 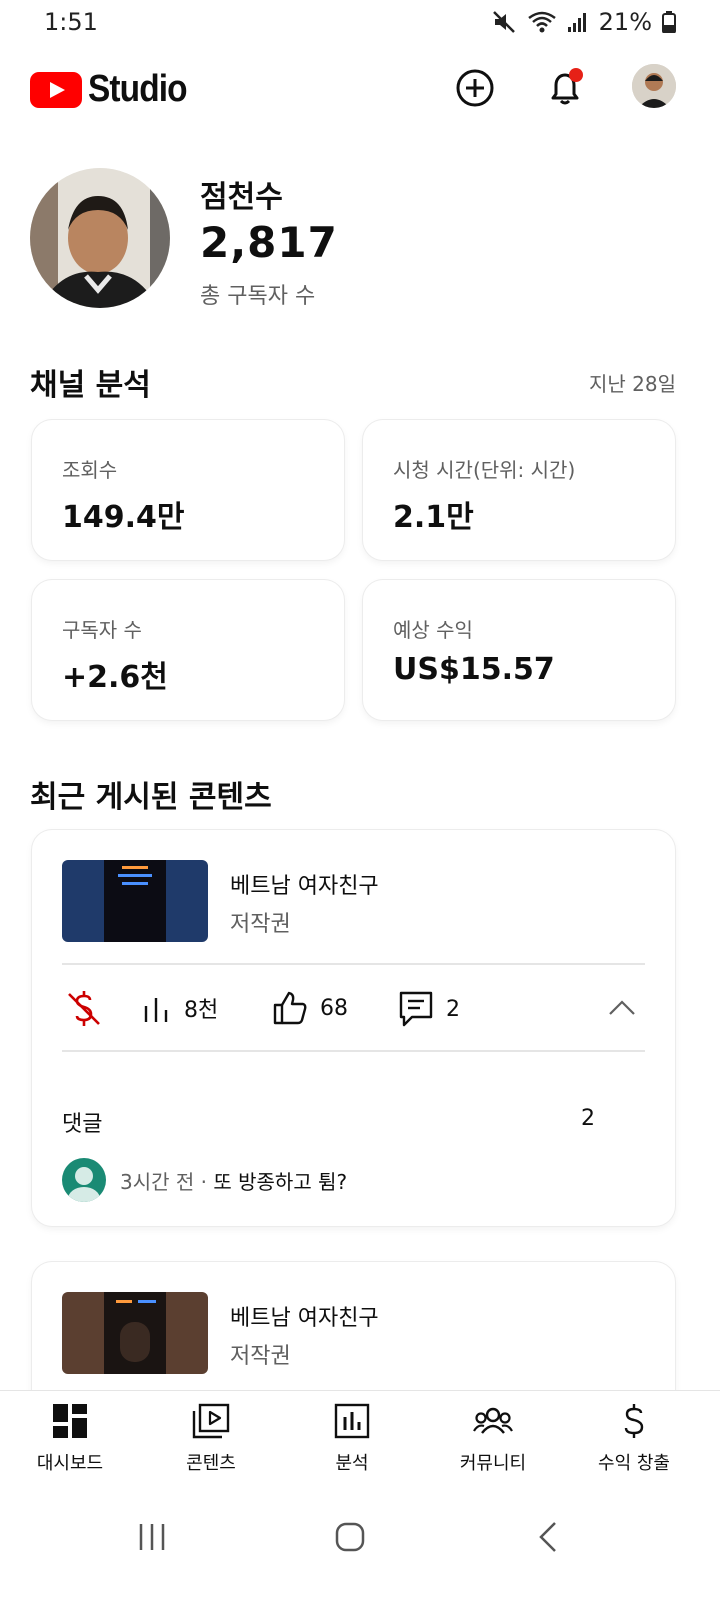 I want to click on battery-level: 21%, so click(x=625, y=22).